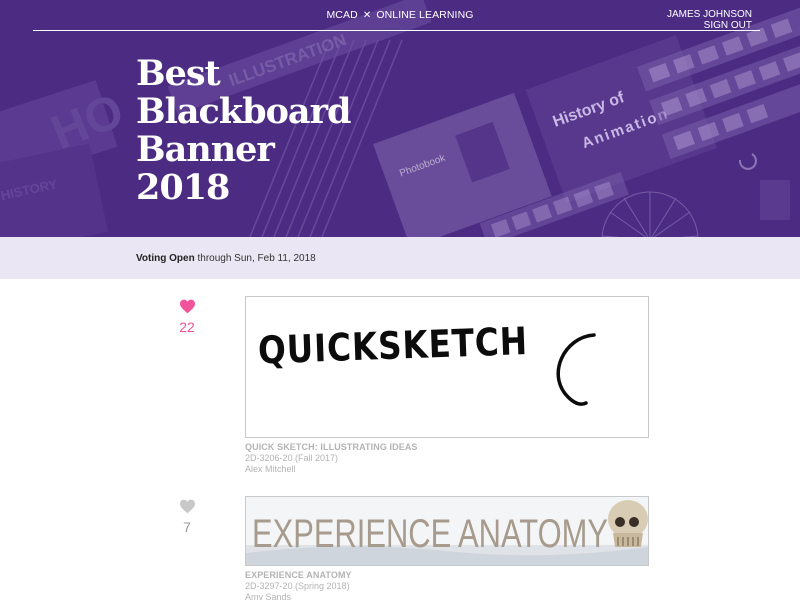 The image size is (800, 600). I want to click on skull-icon, so click(628, 523).